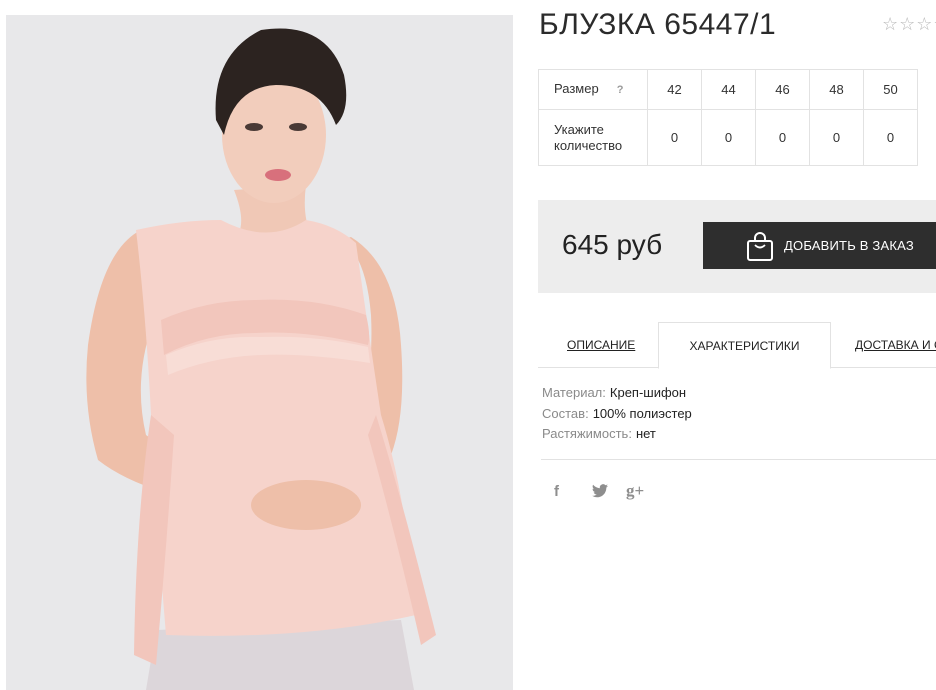  I want to click on facebook-icon: f, so click(561, 491).